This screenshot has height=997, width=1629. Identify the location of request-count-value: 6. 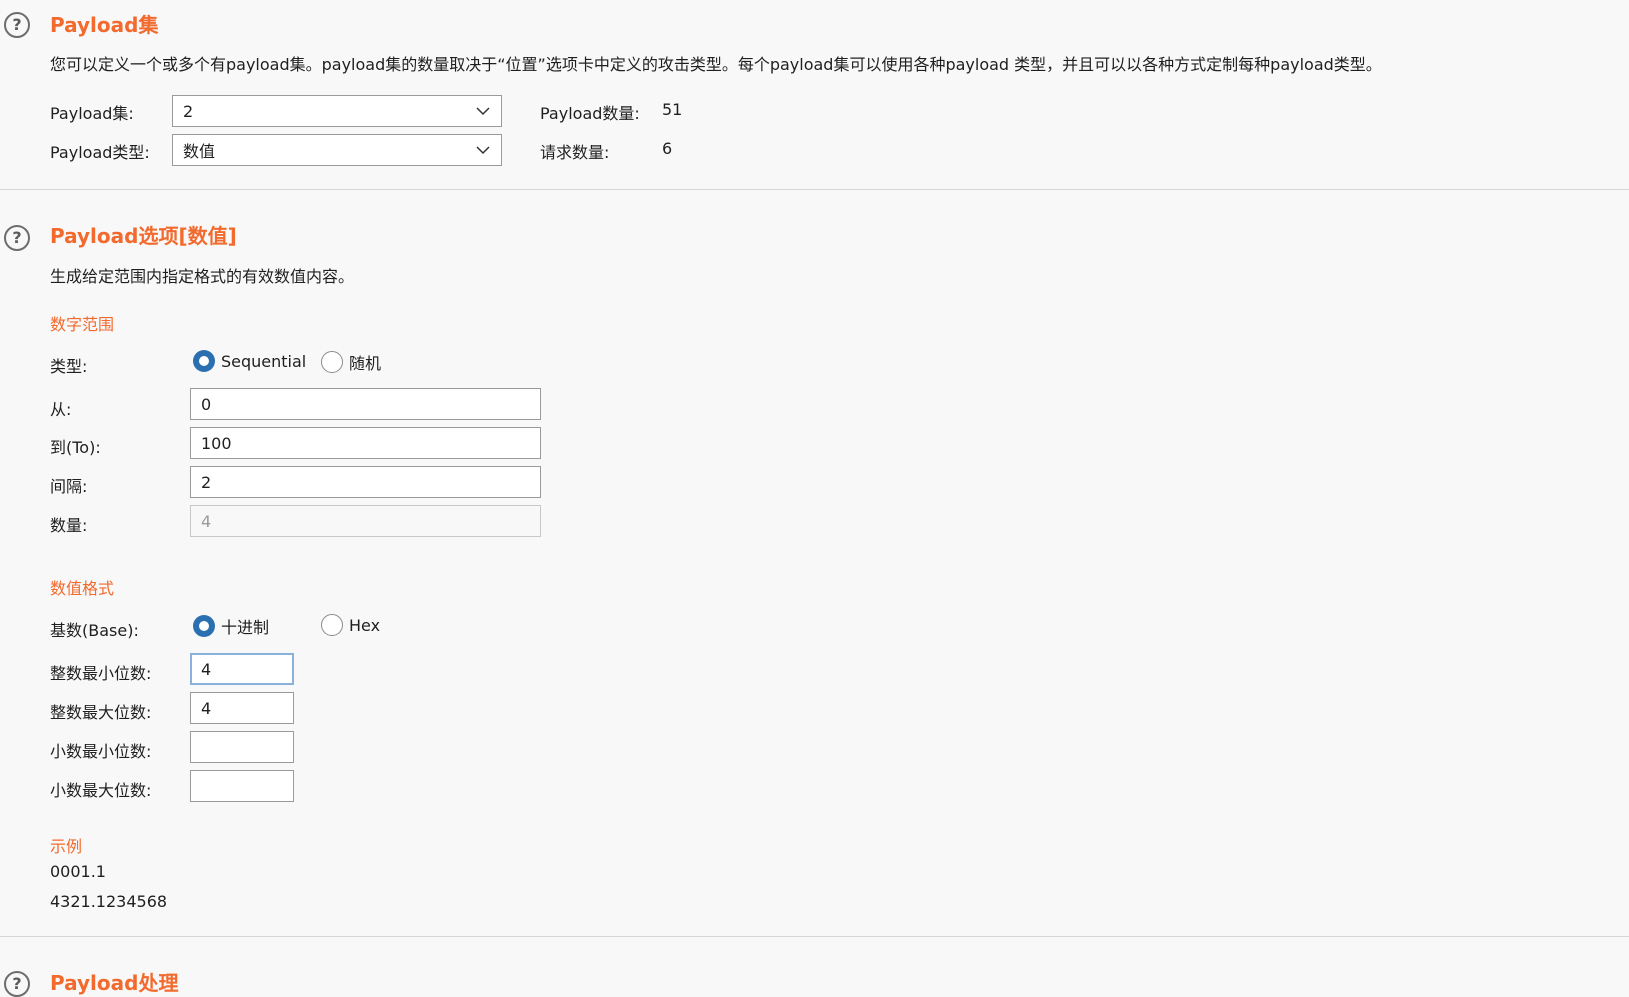
(667, 148).